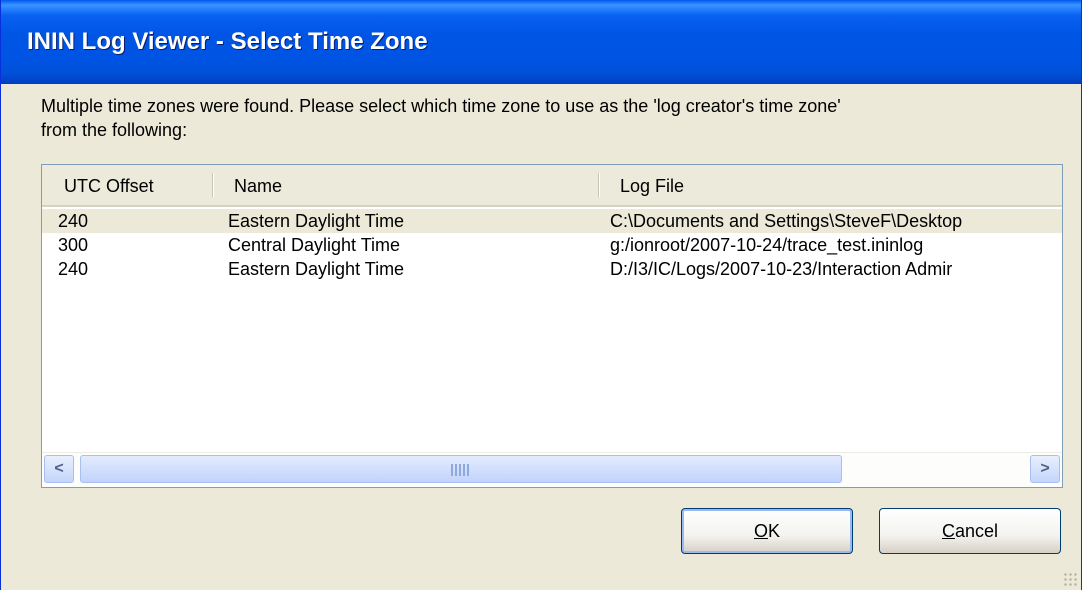  I want to click on list-header: UTC Offset Name Log File, so click(552, 186).